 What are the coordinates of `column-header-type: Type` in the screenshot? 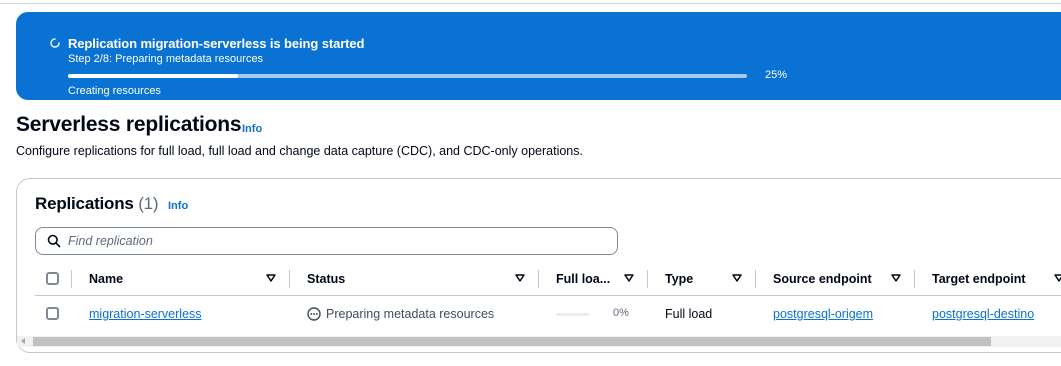 It's located at (679, 279).